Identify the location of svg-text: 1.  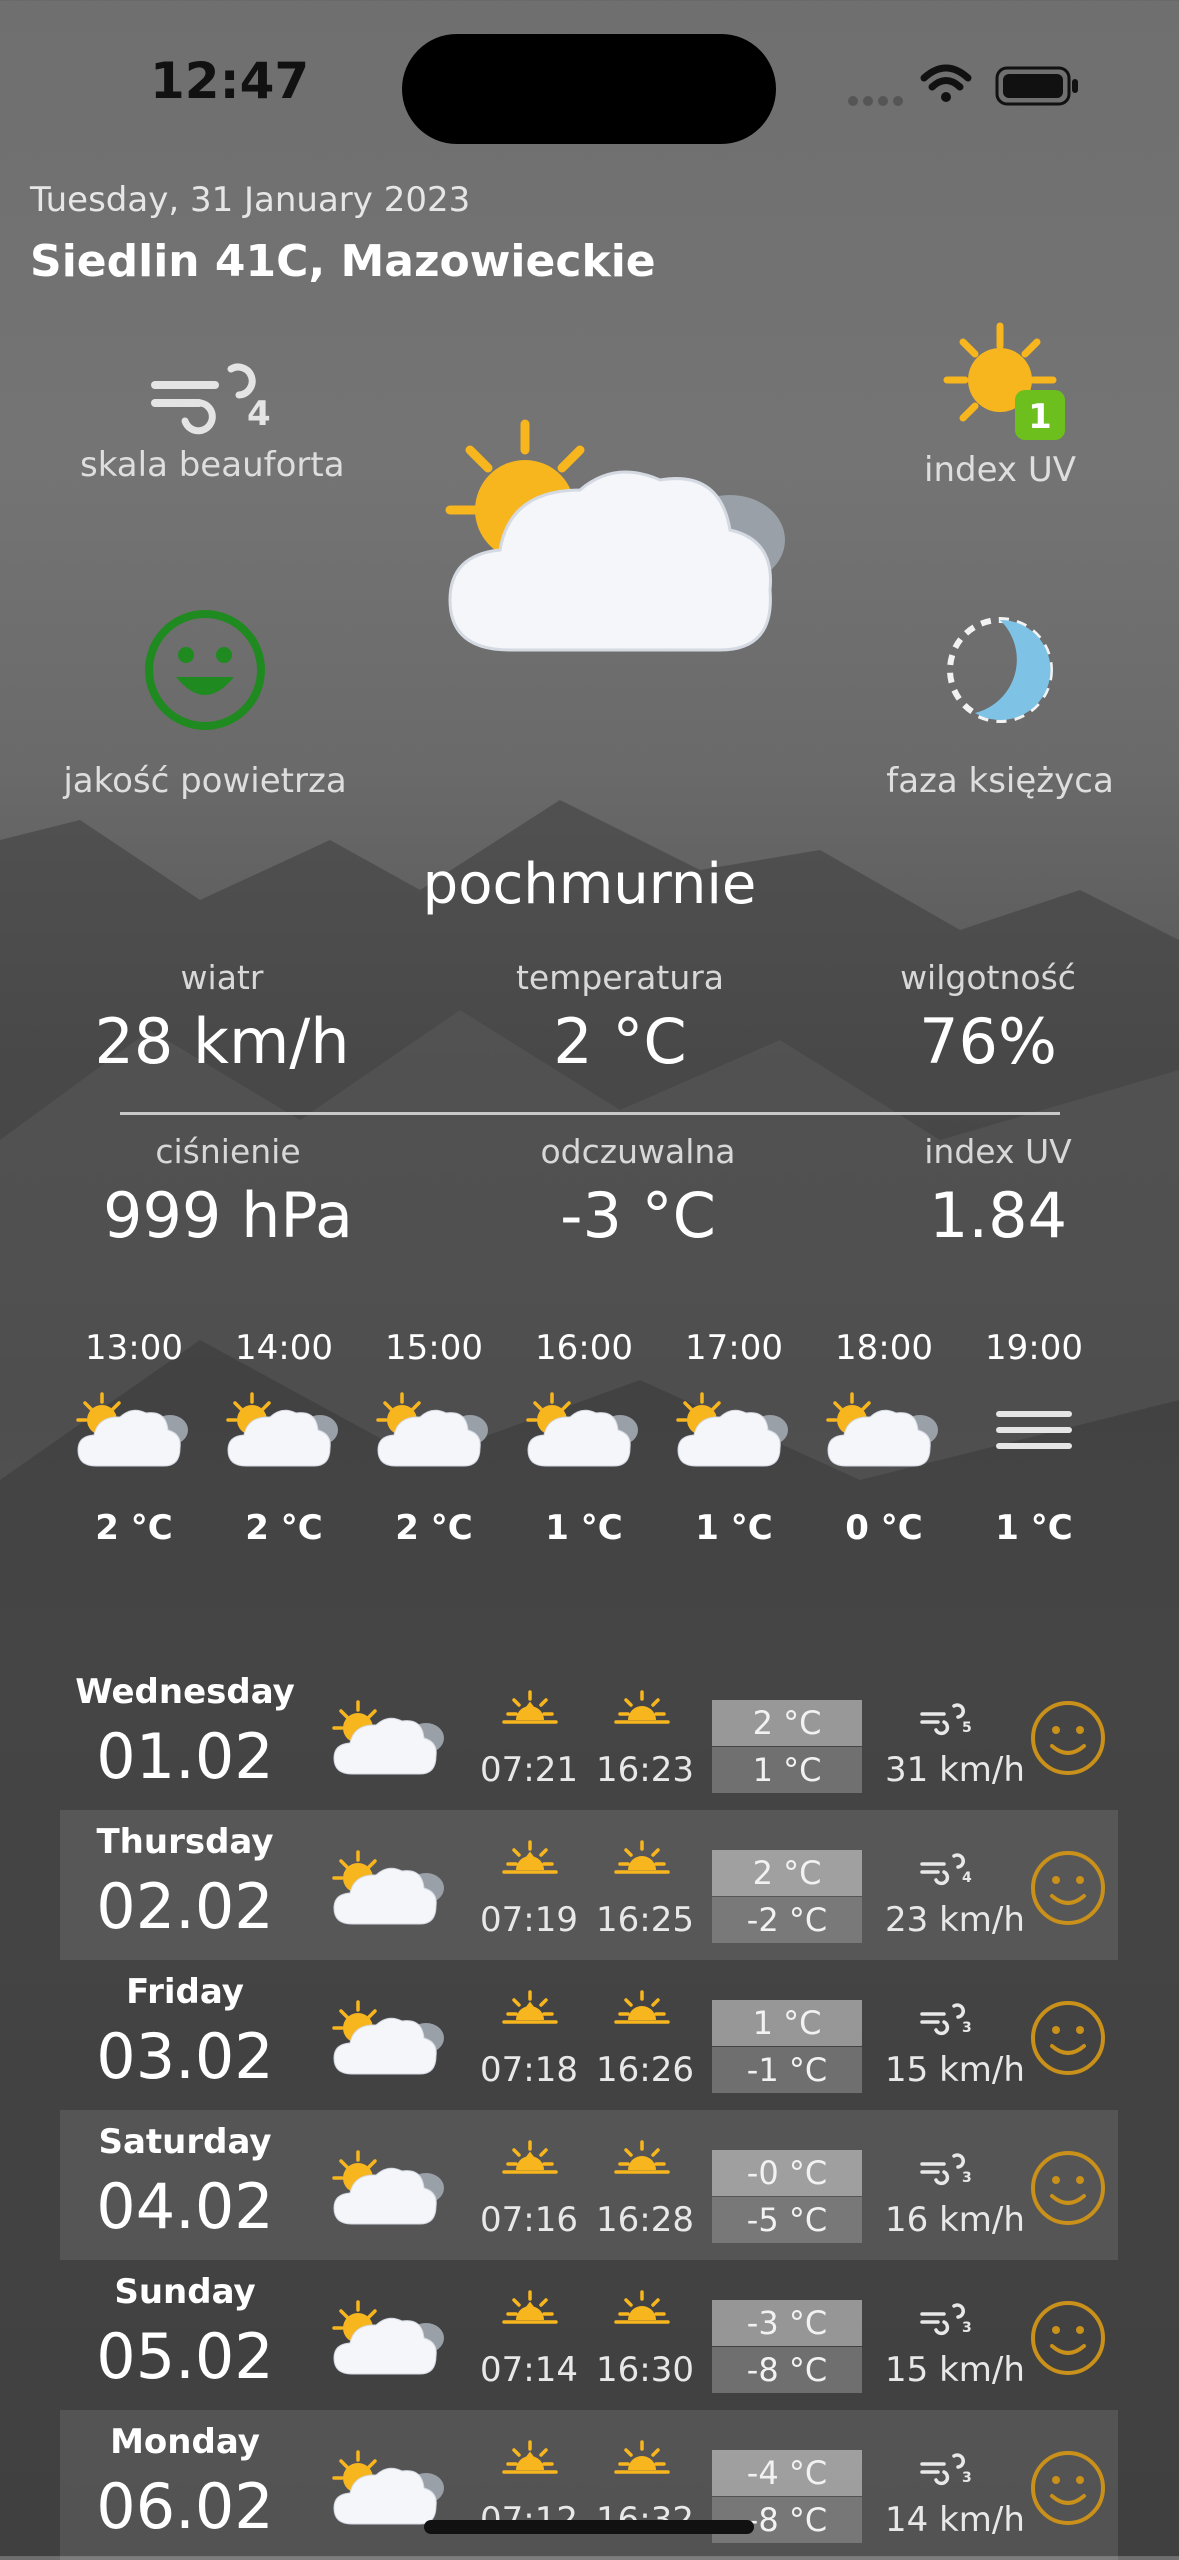
(1040, 417).